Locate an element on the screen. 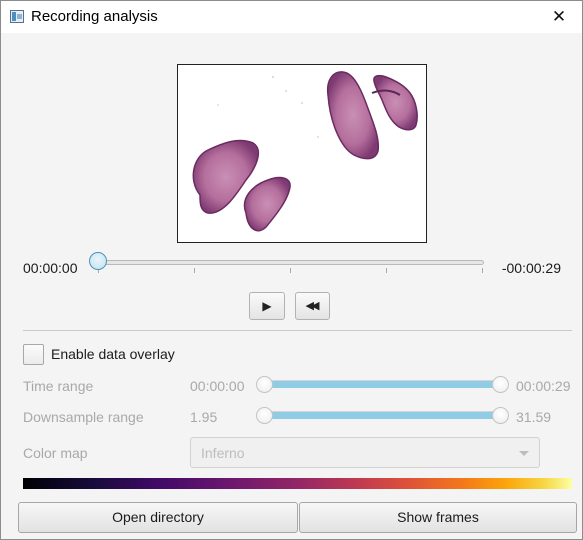 This screenshot has width=583, height=540. color-map-value: Inferno is located at coordinates (223, 453).